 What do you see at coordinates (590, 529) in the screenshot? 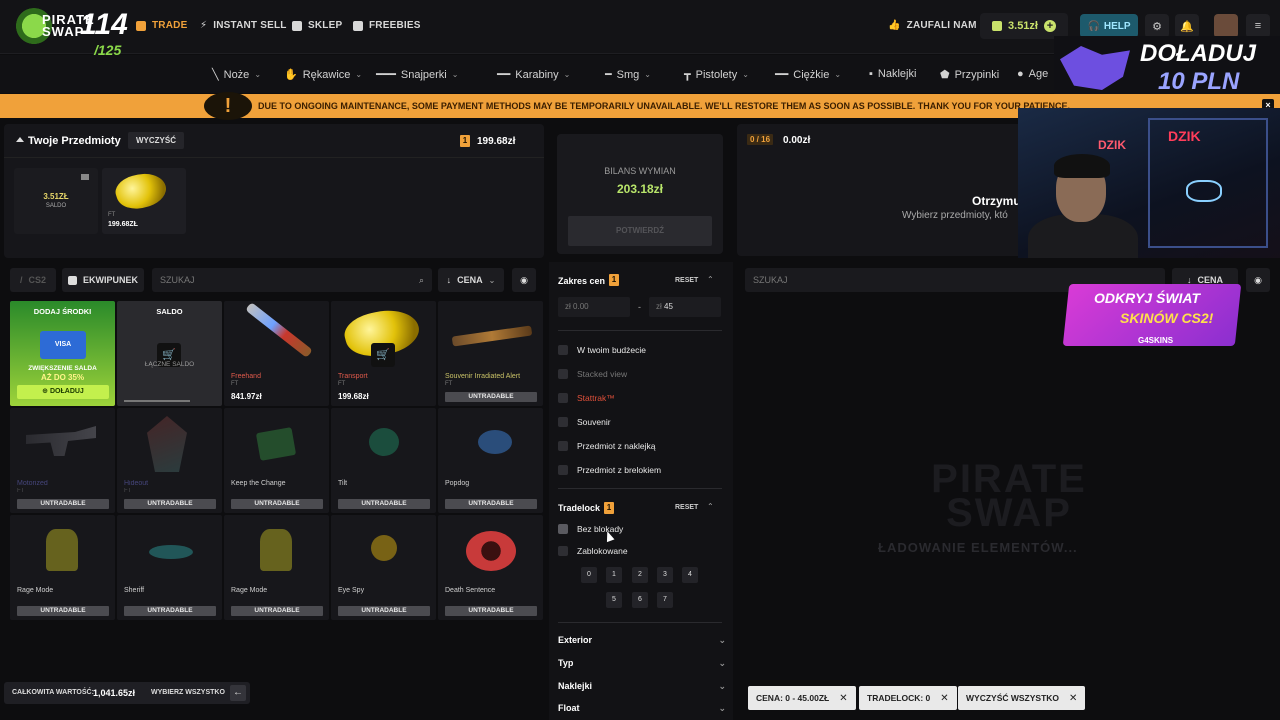
I see `filter-no-lock: Bez blokady` at bounding box center [590, 529].